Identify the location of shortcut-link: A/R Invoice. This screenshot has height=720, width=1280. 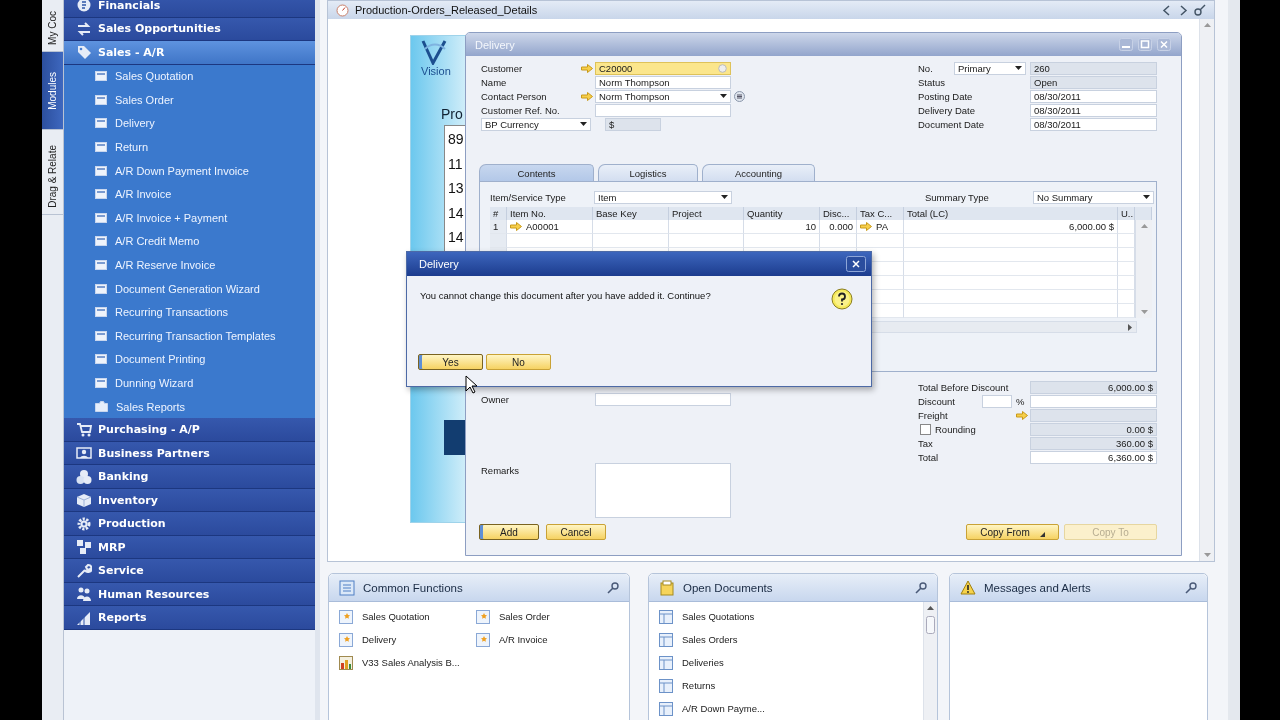
(512, 639).